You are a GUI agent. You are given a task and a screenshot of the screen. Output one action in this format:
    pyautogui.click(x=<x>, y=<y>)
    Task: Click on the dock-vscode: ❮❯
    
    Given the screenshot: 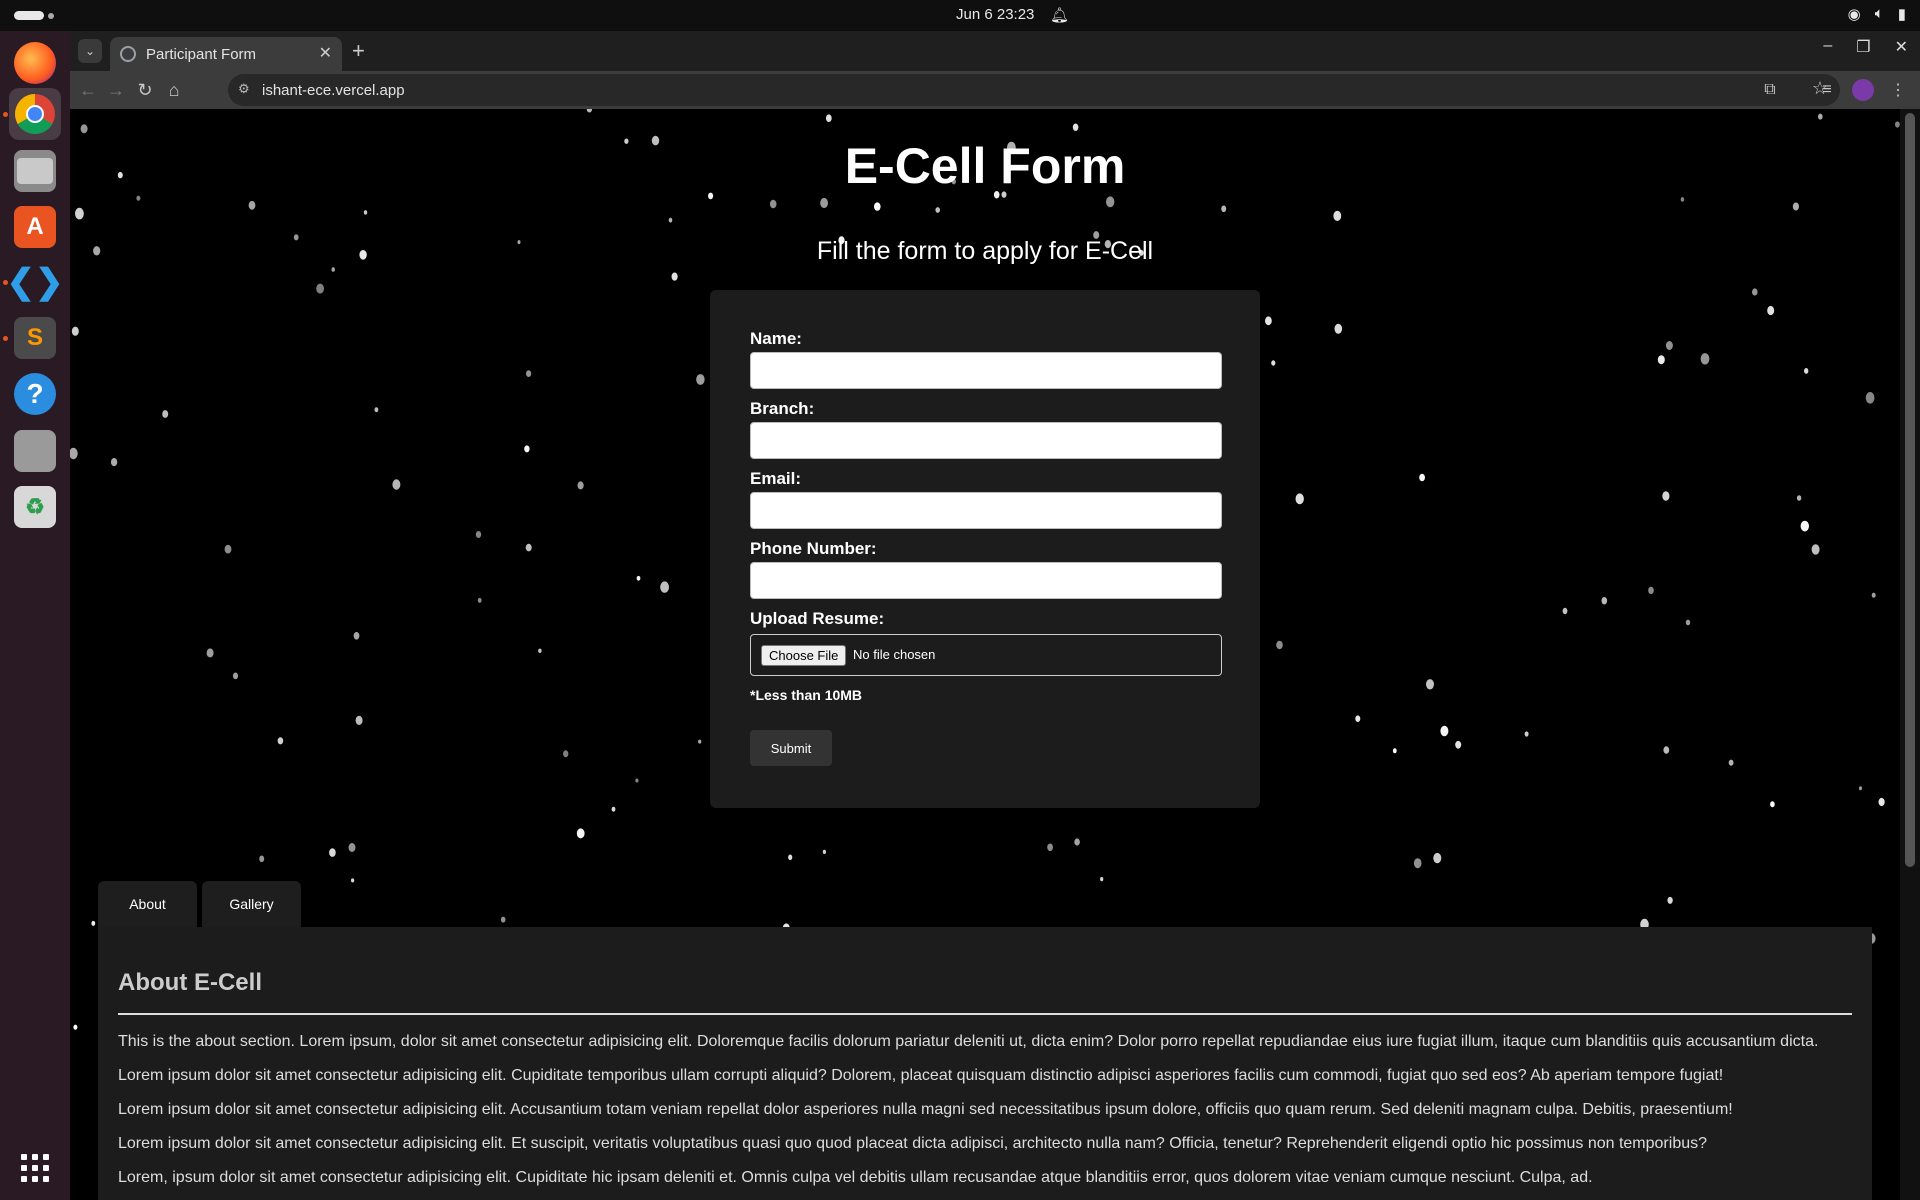 What is the action you would take?
    pyautogui.click(x=33, y=282)
    